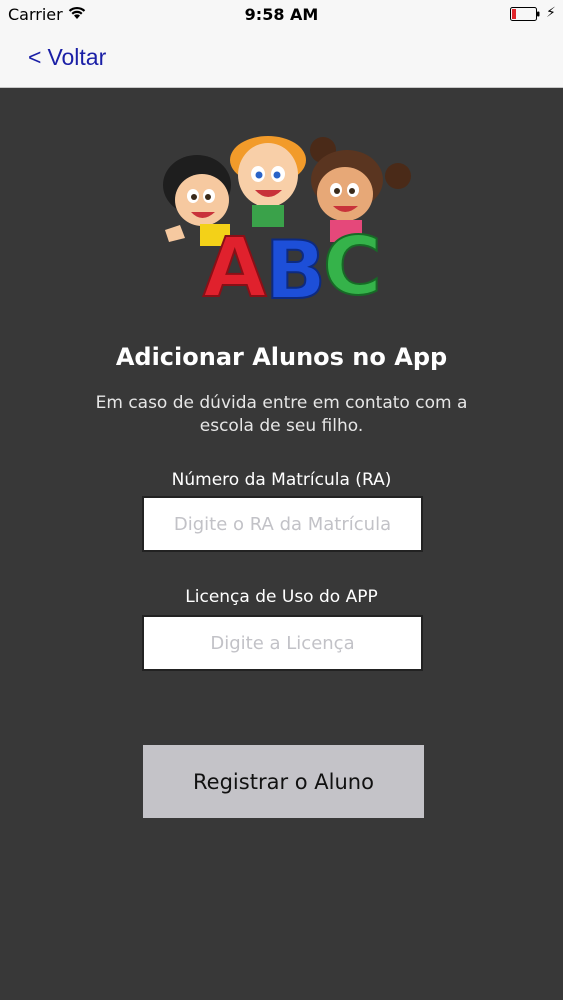  Describe the element at coordinates (551, 13) in the screenshot. I see `charging-bolt-icon: ⚡` at that location.